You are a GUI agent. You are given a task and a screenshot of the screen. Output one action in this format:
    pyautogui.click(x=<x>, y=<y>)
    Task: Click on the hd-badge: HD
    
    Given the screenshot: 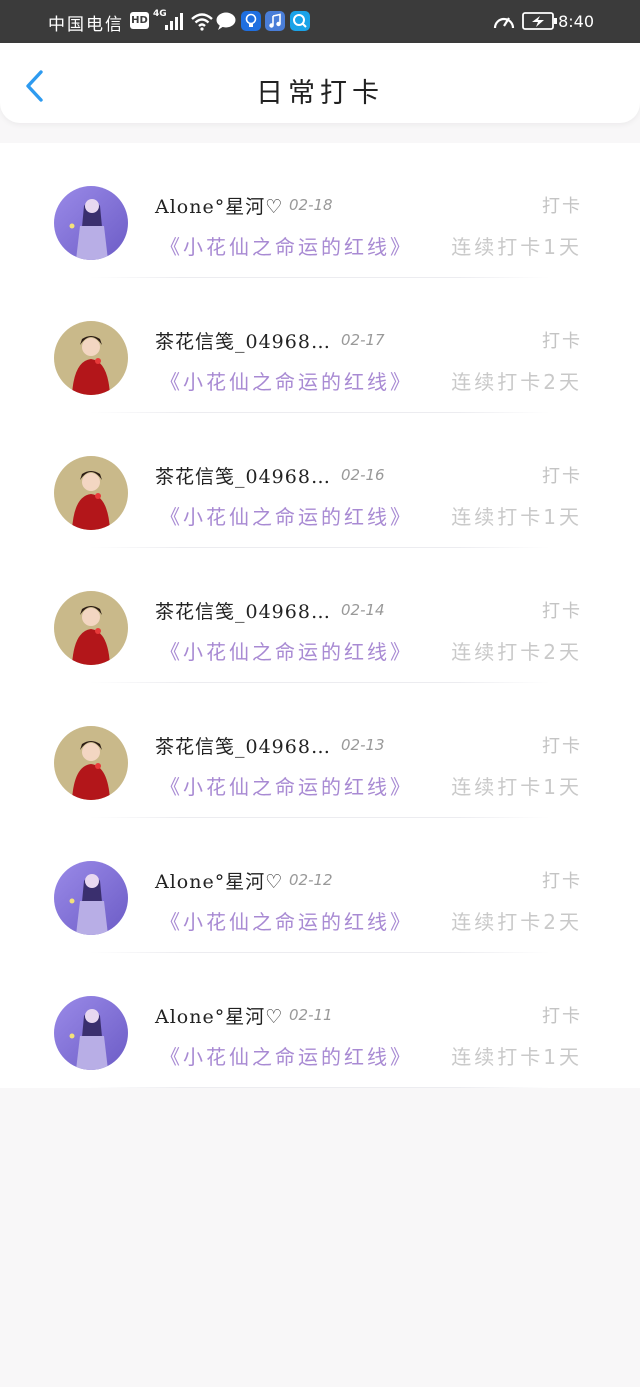 What is the action you would take?
    pyautogui.click(x=139, y=20)
    